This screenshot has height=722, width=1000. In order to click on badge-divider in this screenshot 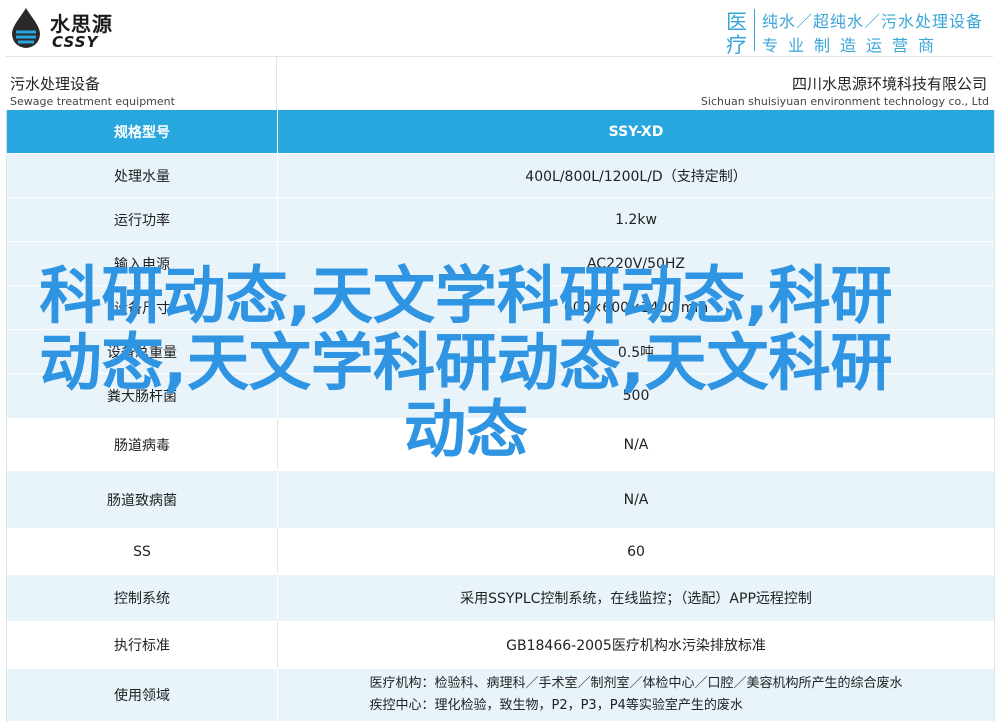, I will do `click(754, 30)`.